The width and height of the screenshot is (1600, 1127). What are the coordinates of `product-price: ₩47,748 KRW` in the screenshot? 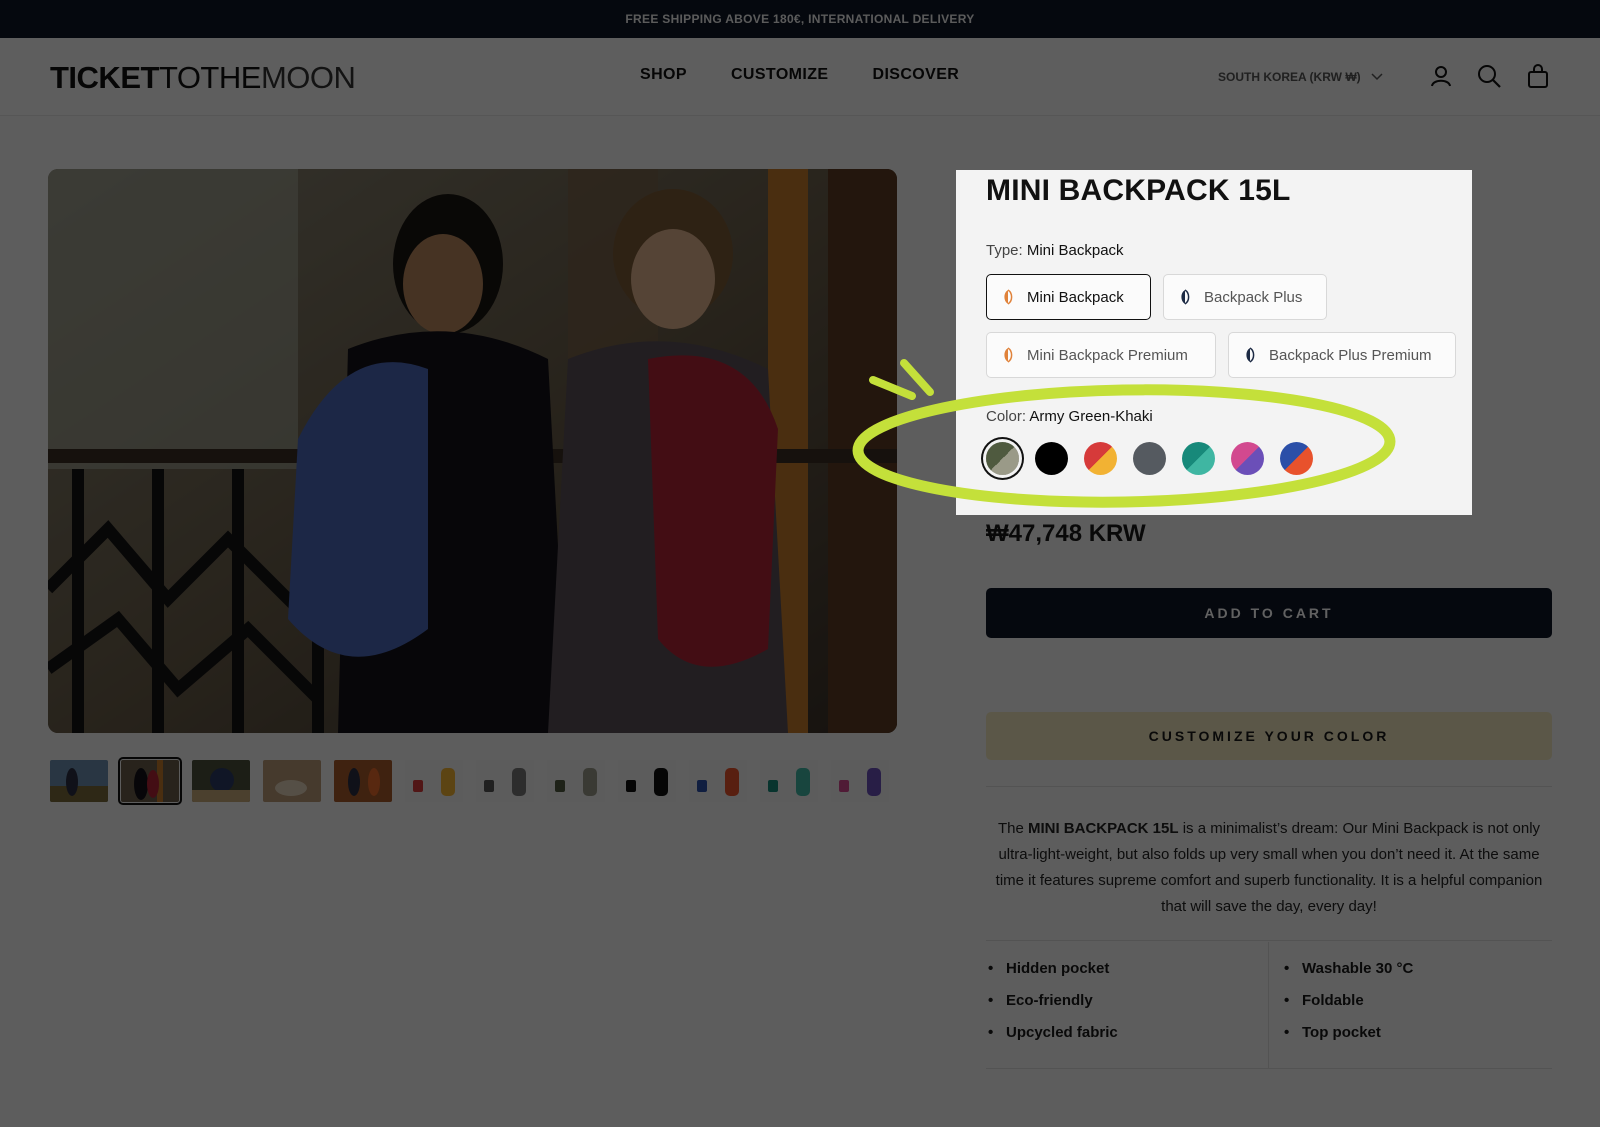 It's located at (1066, 533).